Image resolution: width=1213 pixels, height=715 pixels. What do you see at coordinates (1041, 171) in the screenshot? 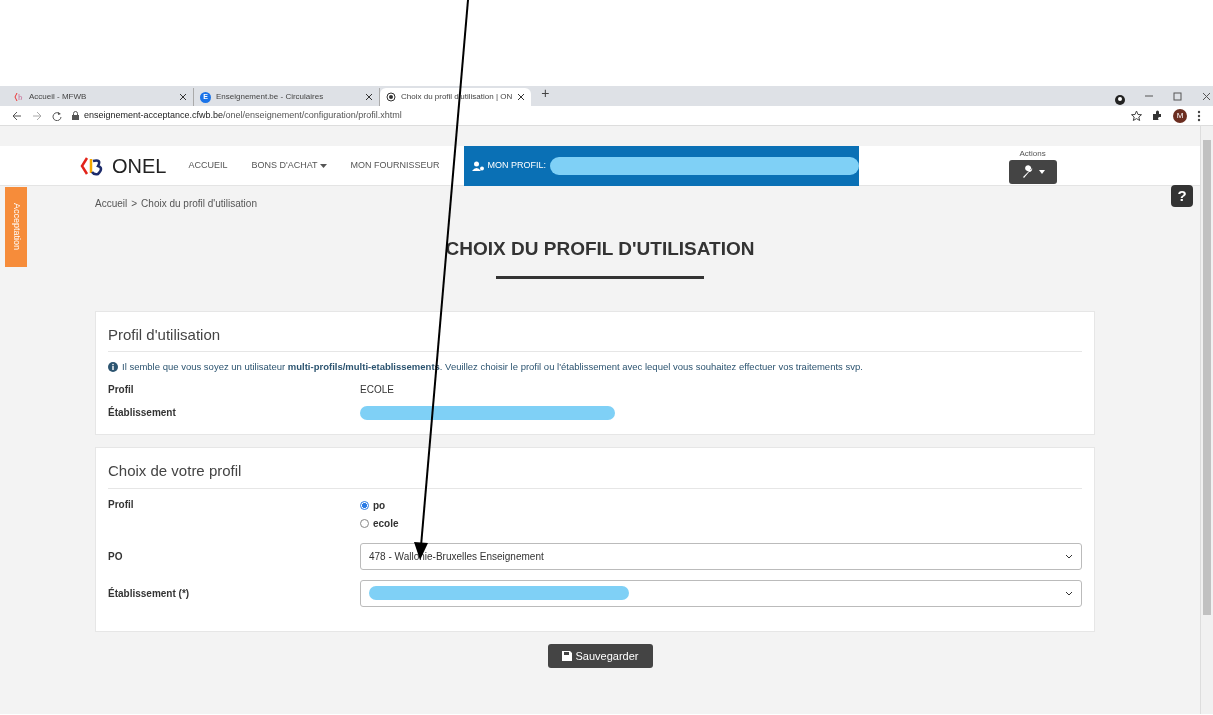
I see `caret-icon` at bounding box center [1041, 171].